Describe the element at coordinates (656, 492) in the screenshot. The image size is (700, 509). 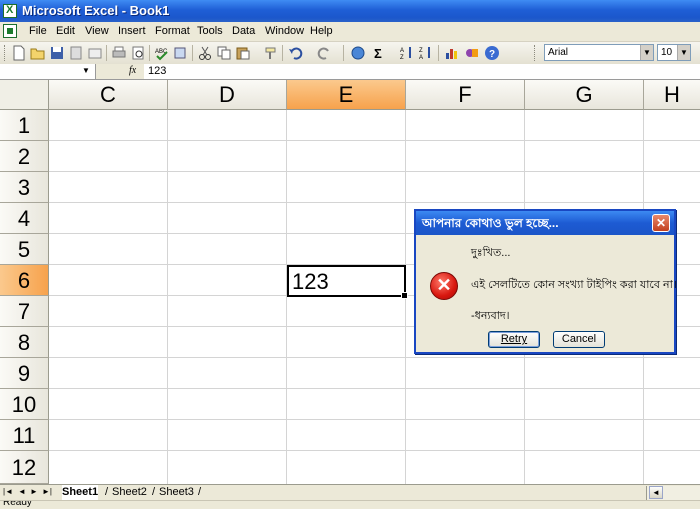
I see `scroll-left-icon: ◄` at that location.